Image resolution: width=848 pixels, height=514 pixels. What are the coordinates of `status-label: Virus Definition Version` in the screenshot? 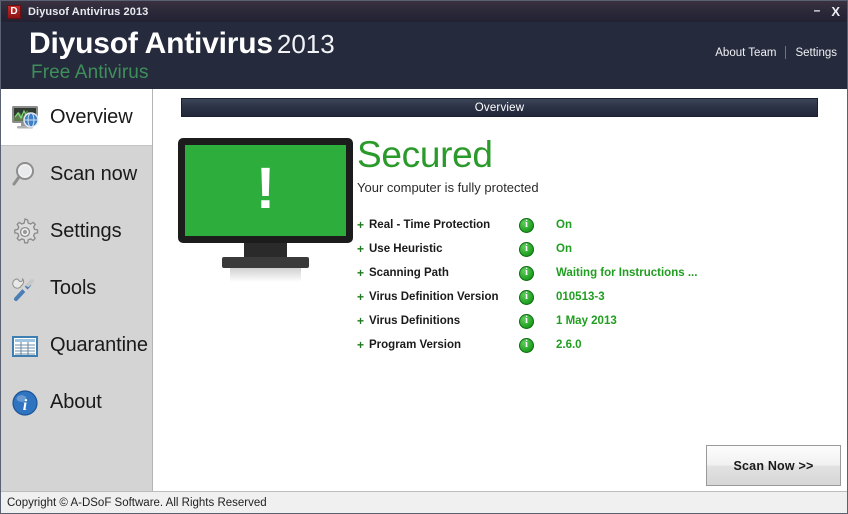 It's located at (434, 297).